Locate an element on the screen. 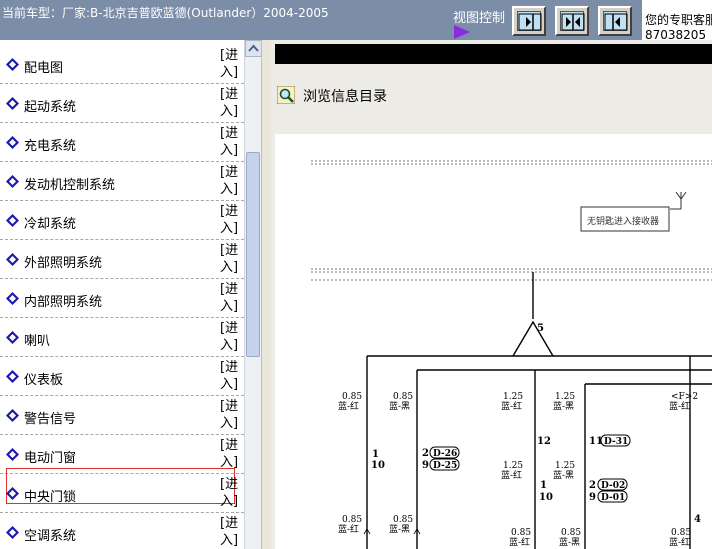 This screenshot has height=549, width=712. collapse-right-pane-button is located at coordinates (615, 21).